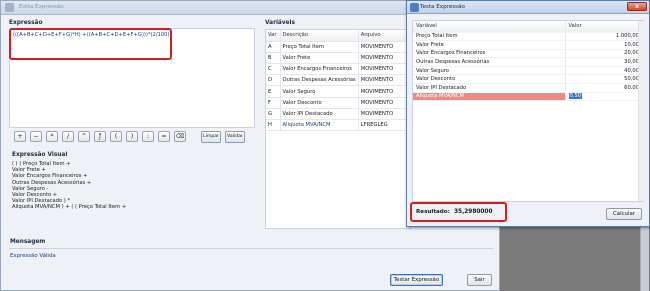 This screenshot has height=291, width=650. What do you see at coordinates (319, 36) in the screenshot?
I see `col-descricao: Descrição` at bounding box center [319, 36].